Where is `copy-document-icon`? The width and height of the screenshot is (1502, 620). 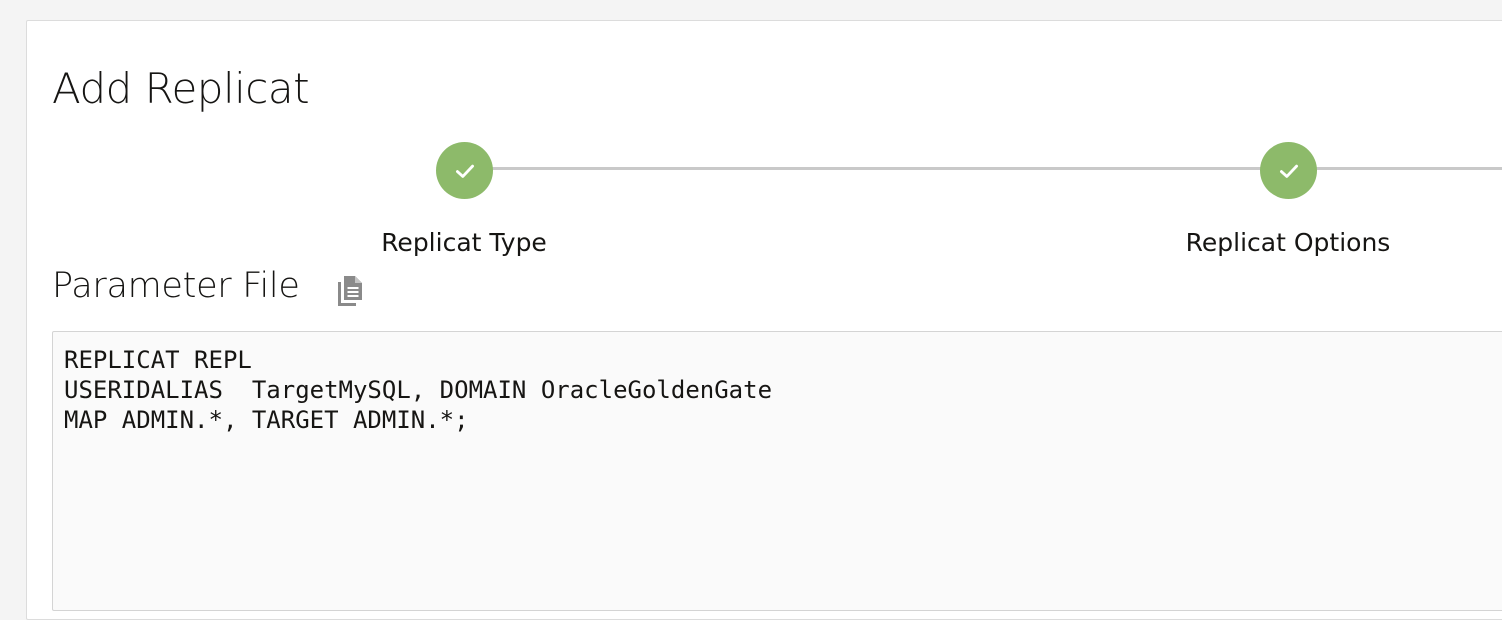 copy-document-icon is located at coordinates (350, 291).